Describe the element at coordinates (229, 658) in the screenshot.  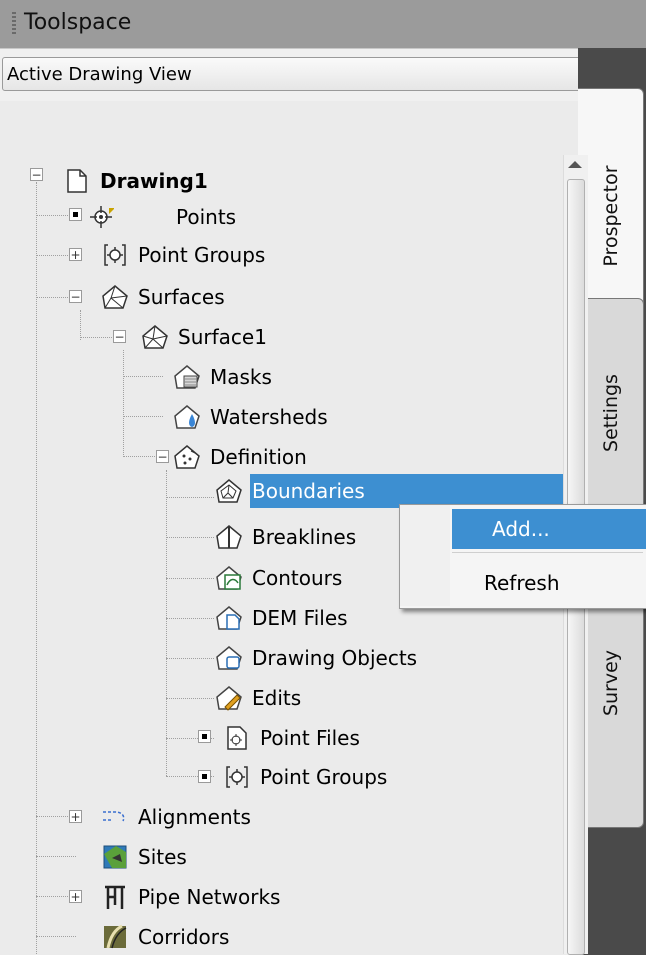
I see `drawing-objects-icon` at that location.